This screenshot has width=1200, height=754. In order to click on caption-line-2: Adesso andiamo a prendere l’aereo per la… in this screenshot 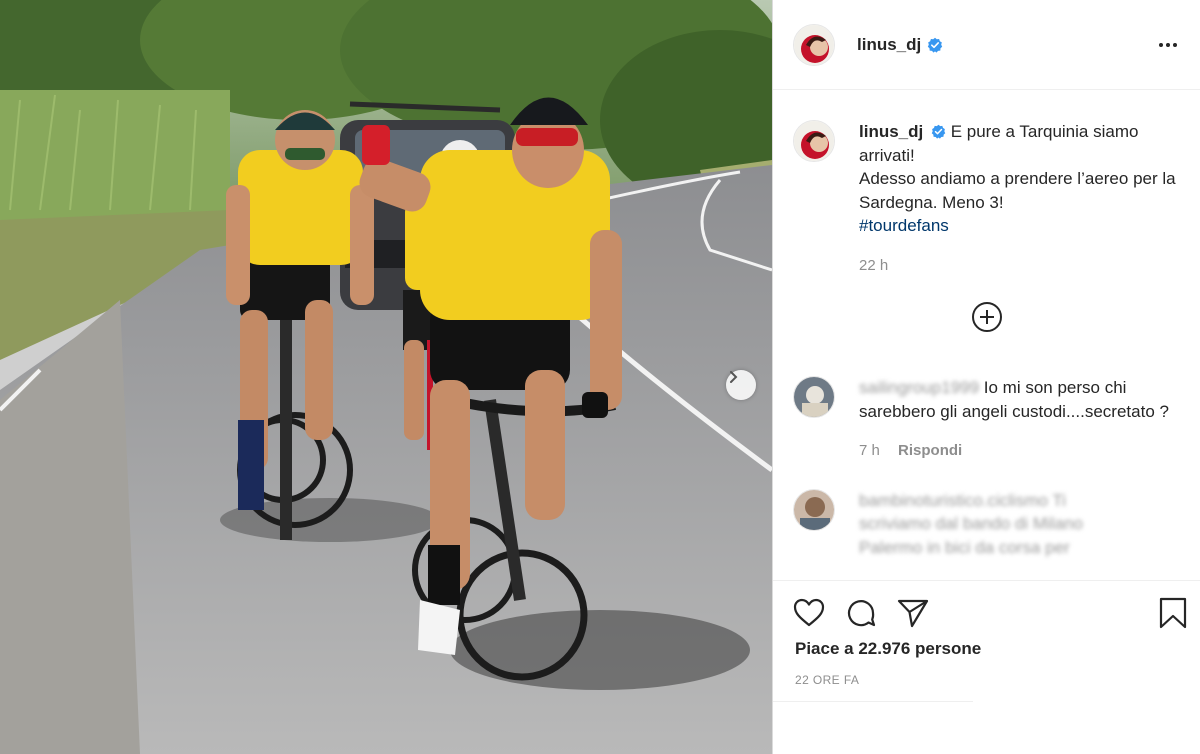, I will do `click(1017, 190)`.